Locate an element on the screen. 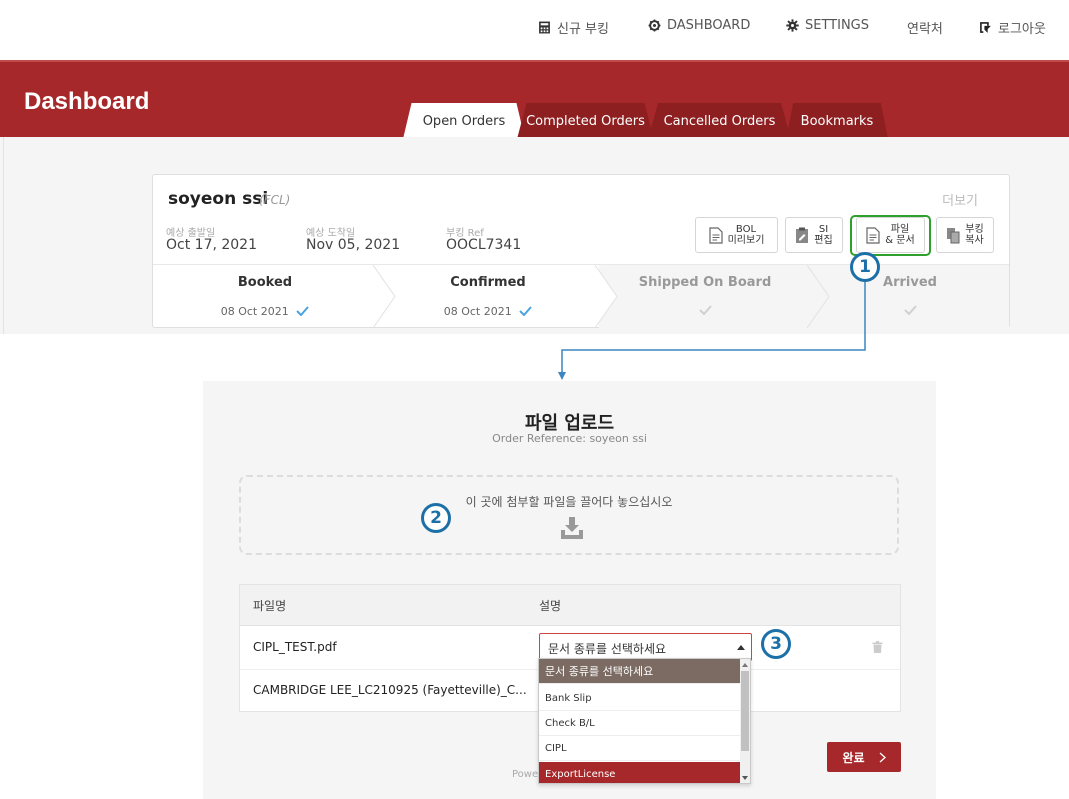 The image size is (1069, 799). scroll-down-arrow-icon is located at coordinates (745, 778).